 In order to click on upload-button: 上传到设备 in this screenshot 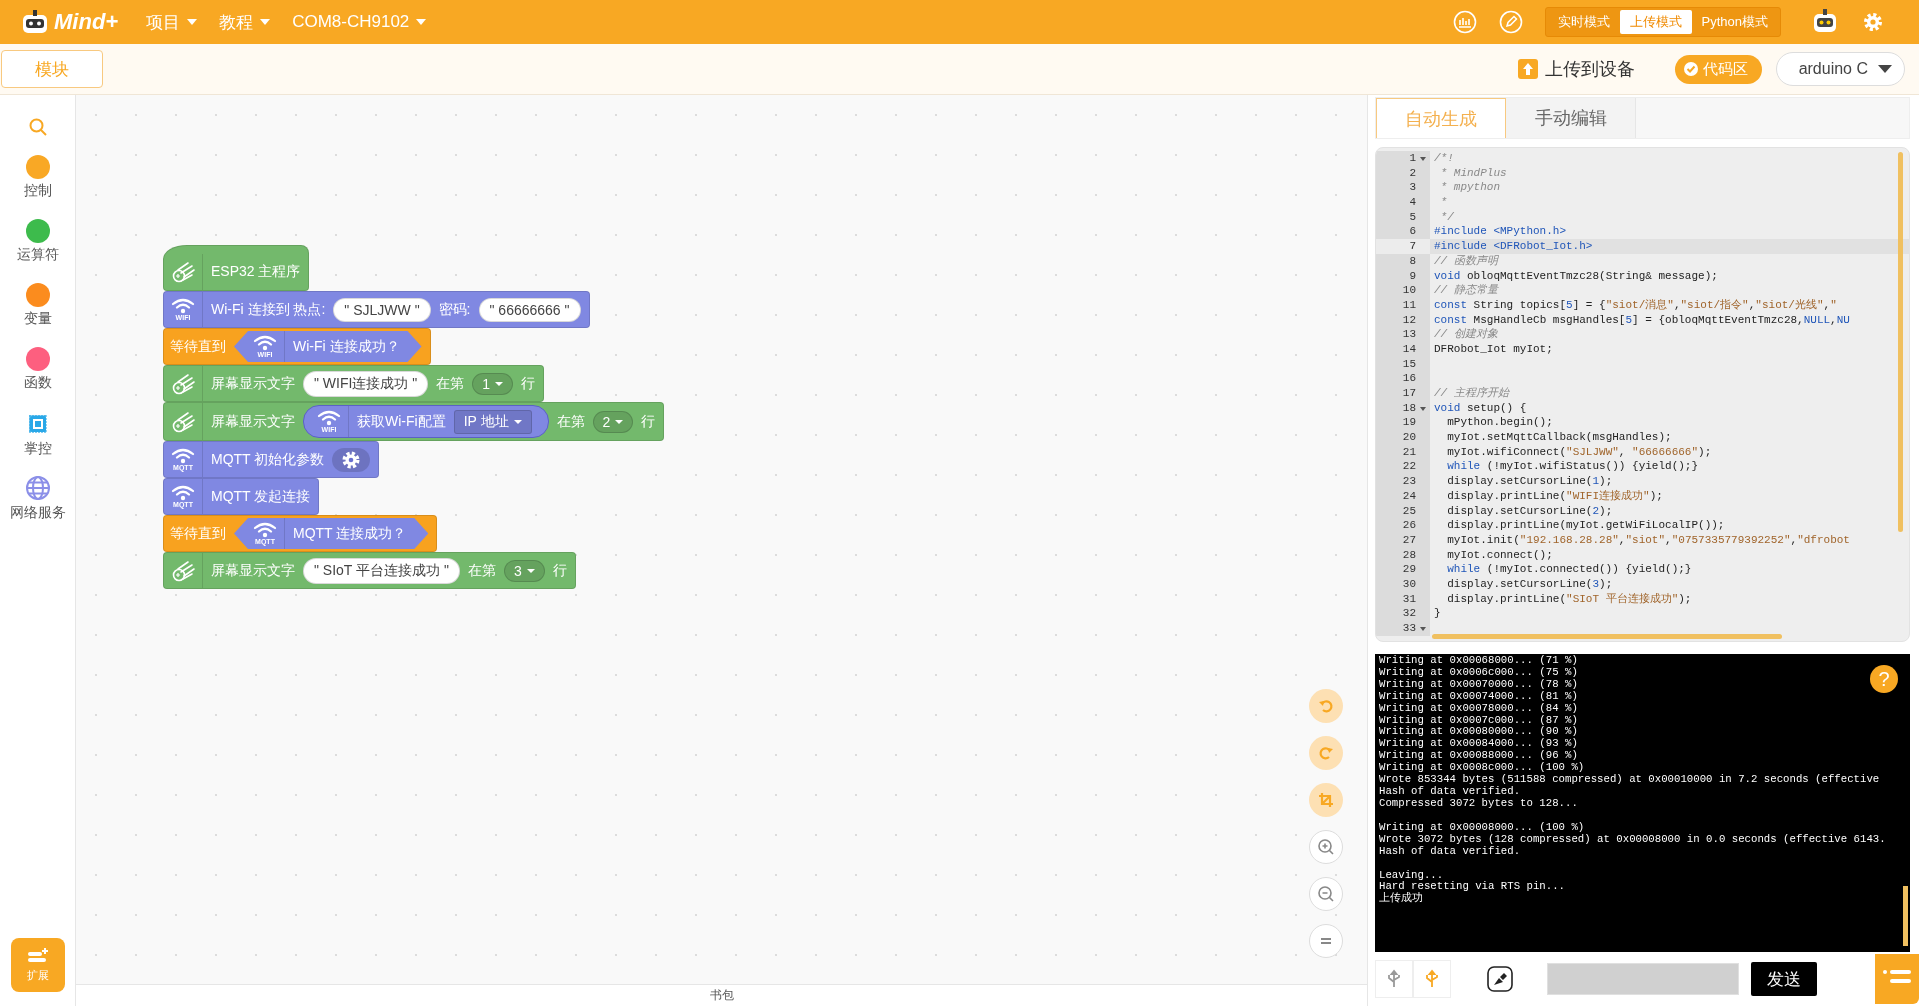, I will do `click(1576, 69)`.